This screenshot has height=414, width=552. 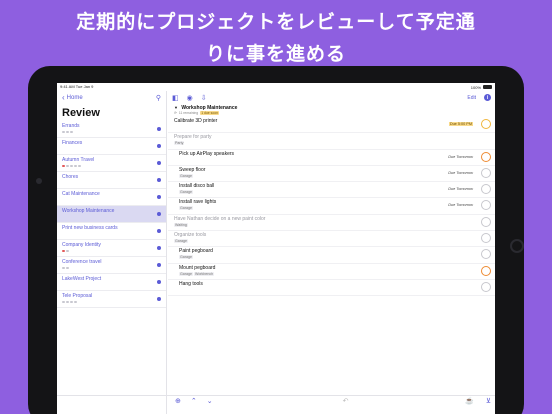 What do you see at coordinates (331, 190) in the screenshot?
I see `task-row: Install disco ball Garage Due Tomorrow` at bounding box center [331, 190].